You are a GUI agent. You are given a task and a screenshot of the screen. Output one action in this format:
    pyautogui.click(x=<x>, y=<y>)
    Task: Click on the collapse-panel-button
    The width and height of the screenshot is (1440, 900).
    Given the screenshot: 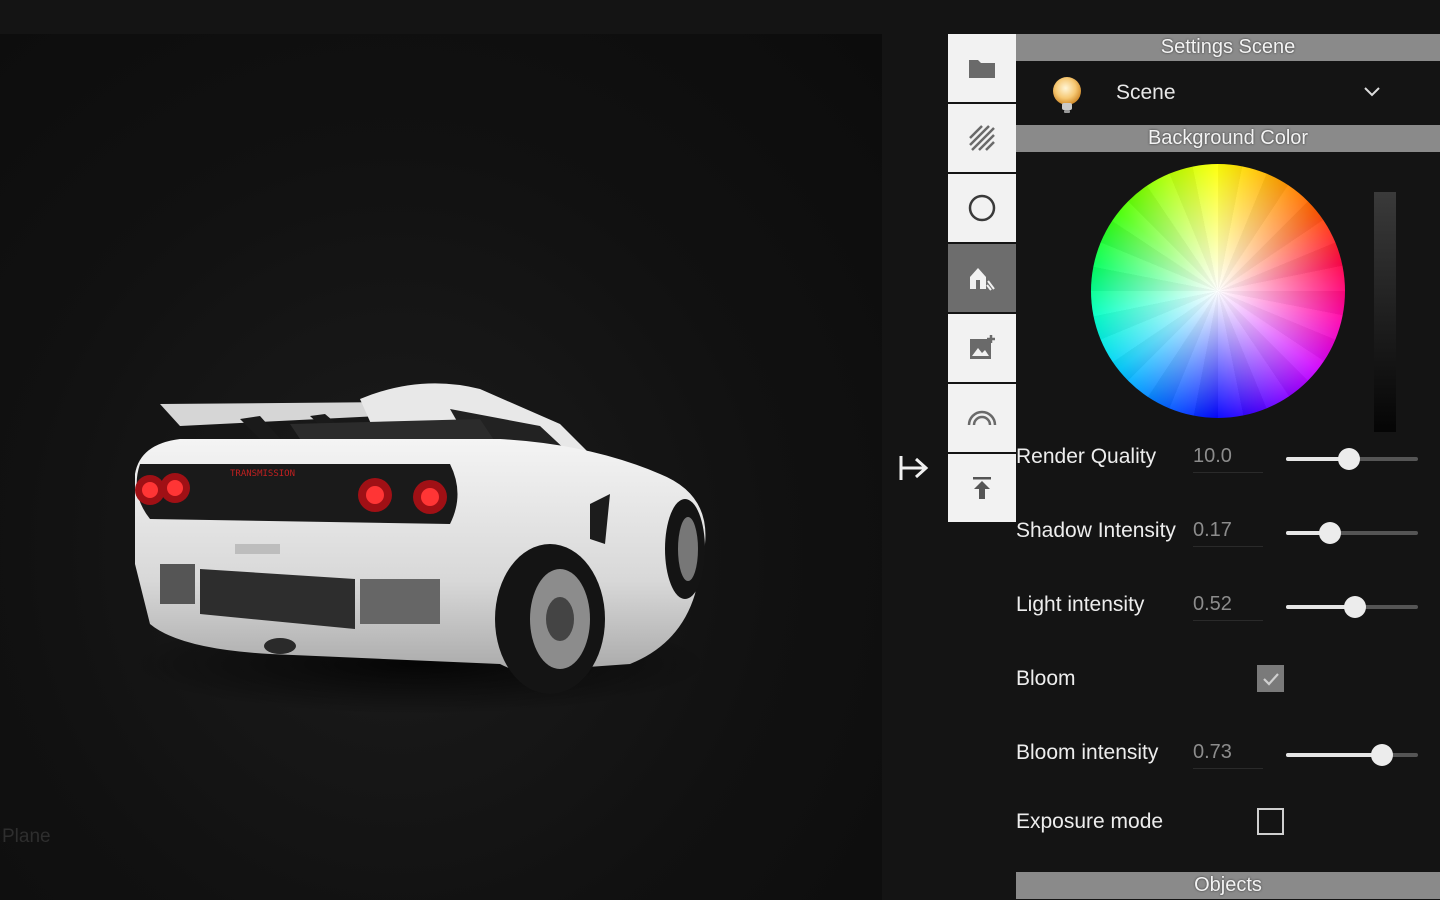 What is the action you would take?
    pyautogui.click(x=914, y=468)
    